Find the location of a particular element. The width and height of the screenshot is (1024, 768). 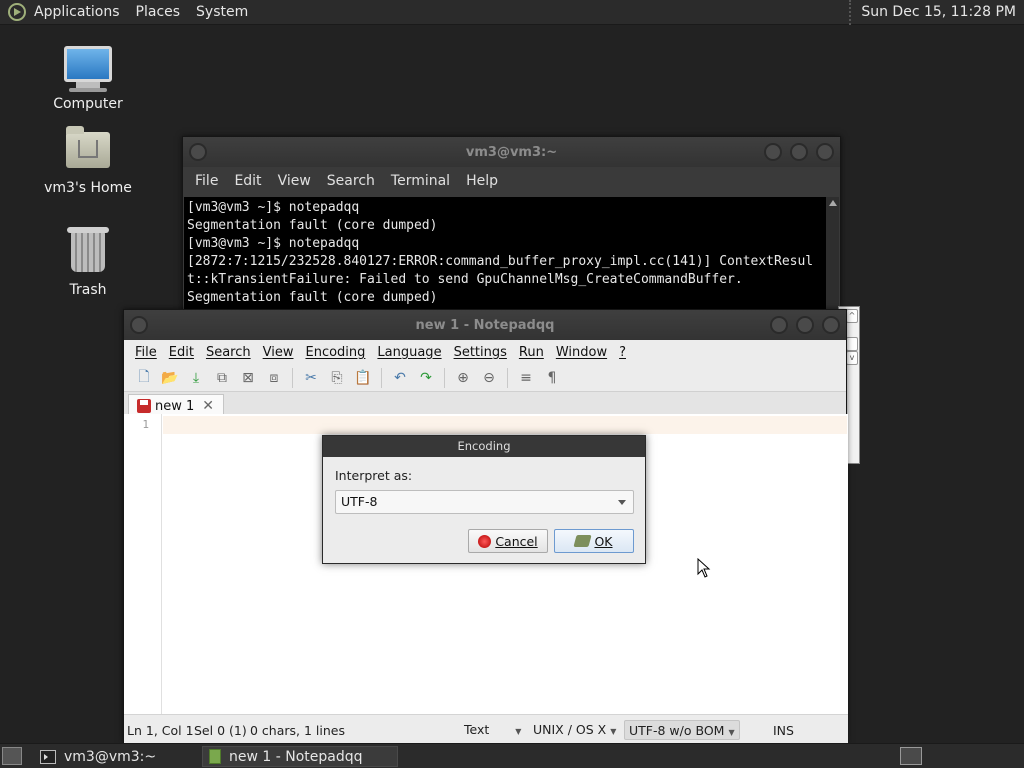

terminal-titlebar: vm3@vm3:~ is located at coordinates (511, 152).